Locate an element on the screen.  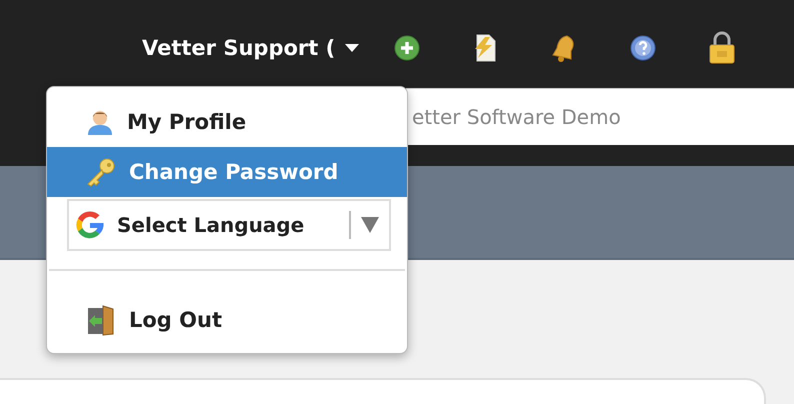
person-icon is located at coordinates (100, 122).